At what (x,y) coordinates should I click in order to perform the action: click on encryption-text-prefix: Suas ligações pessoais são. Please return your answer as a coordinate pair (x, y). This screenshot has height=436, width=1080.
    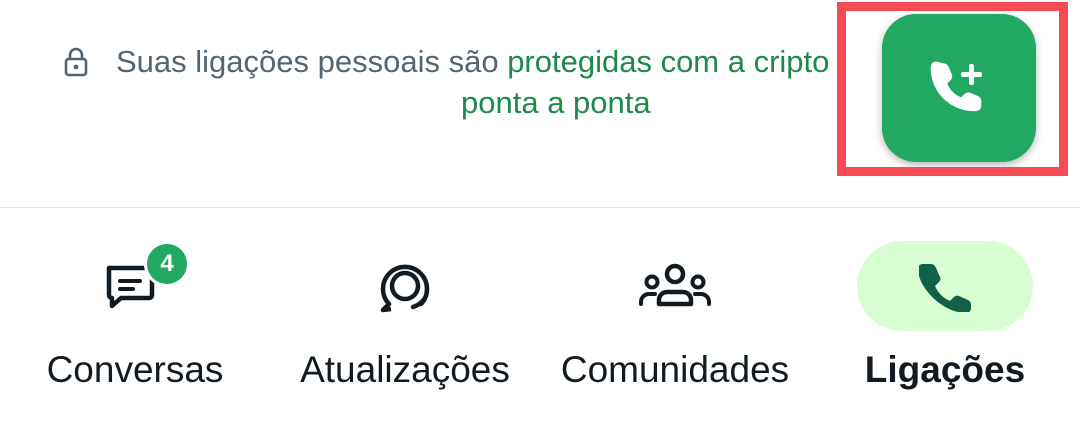
    Looking at the image, I should click on (312, 61).